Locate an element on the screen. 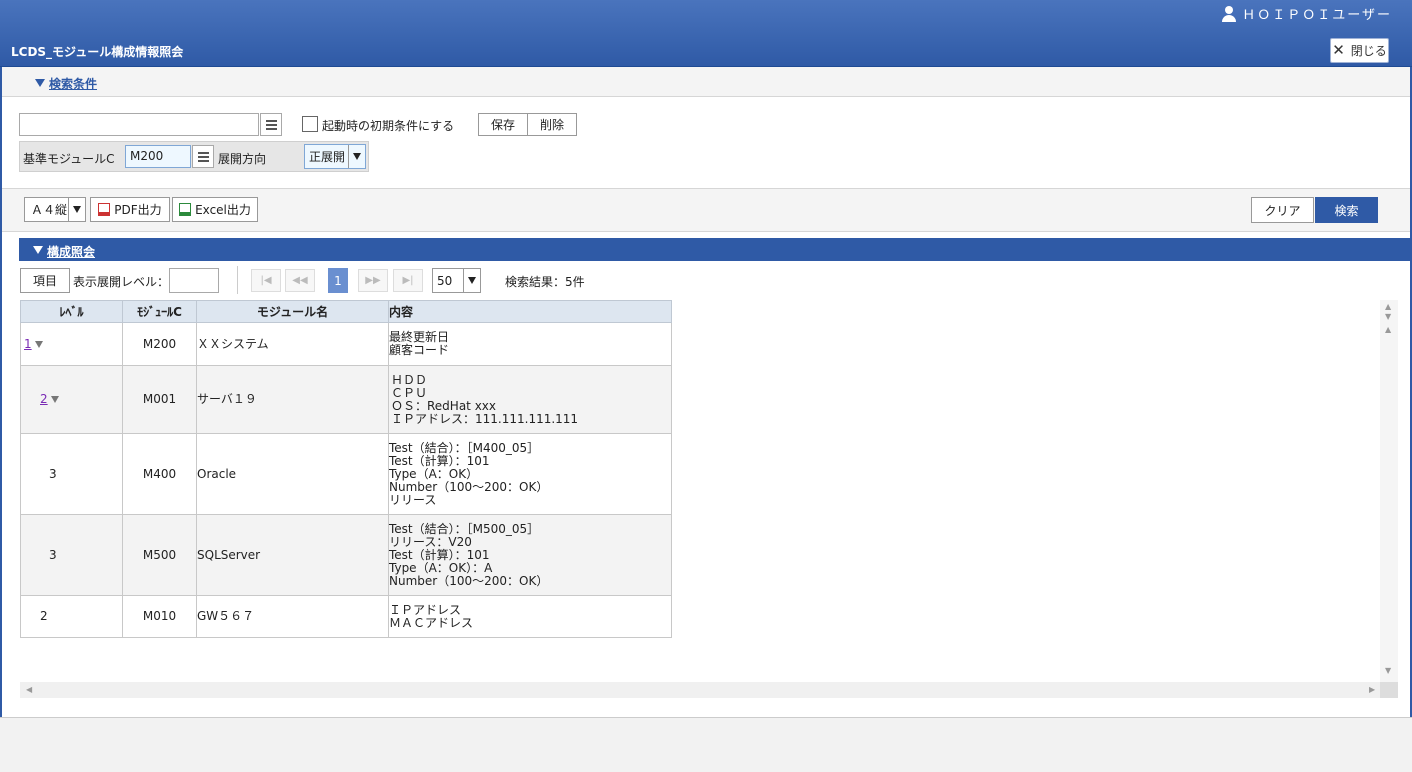  display-level-label: 表示展開レベル： is located at coordinates (121, 282).